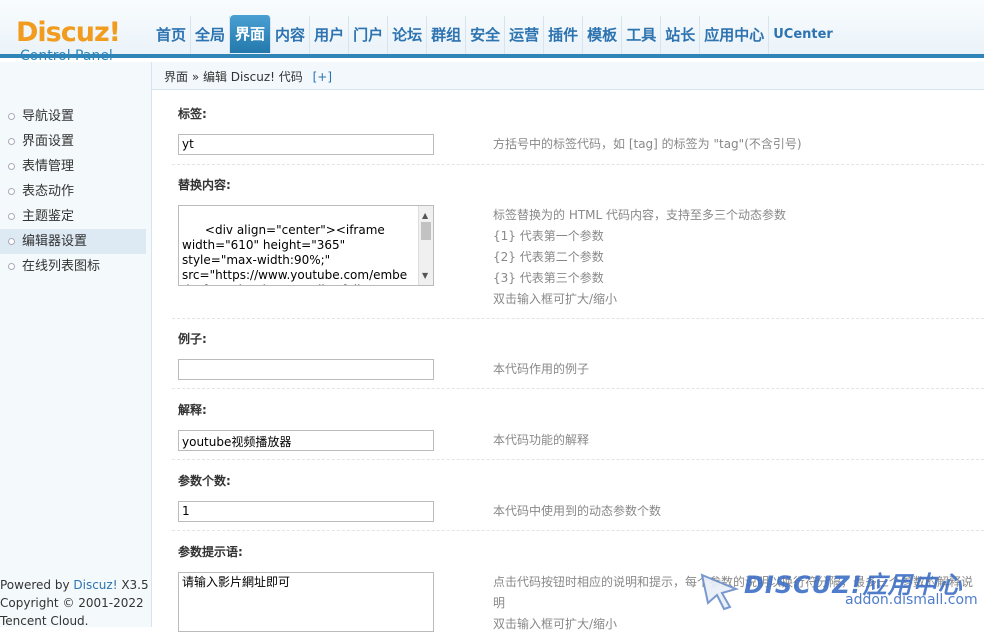  Describe the element at coordinates (210, 552) in the screenshot. I see `prompt-label: 参数提示语:` at that location.